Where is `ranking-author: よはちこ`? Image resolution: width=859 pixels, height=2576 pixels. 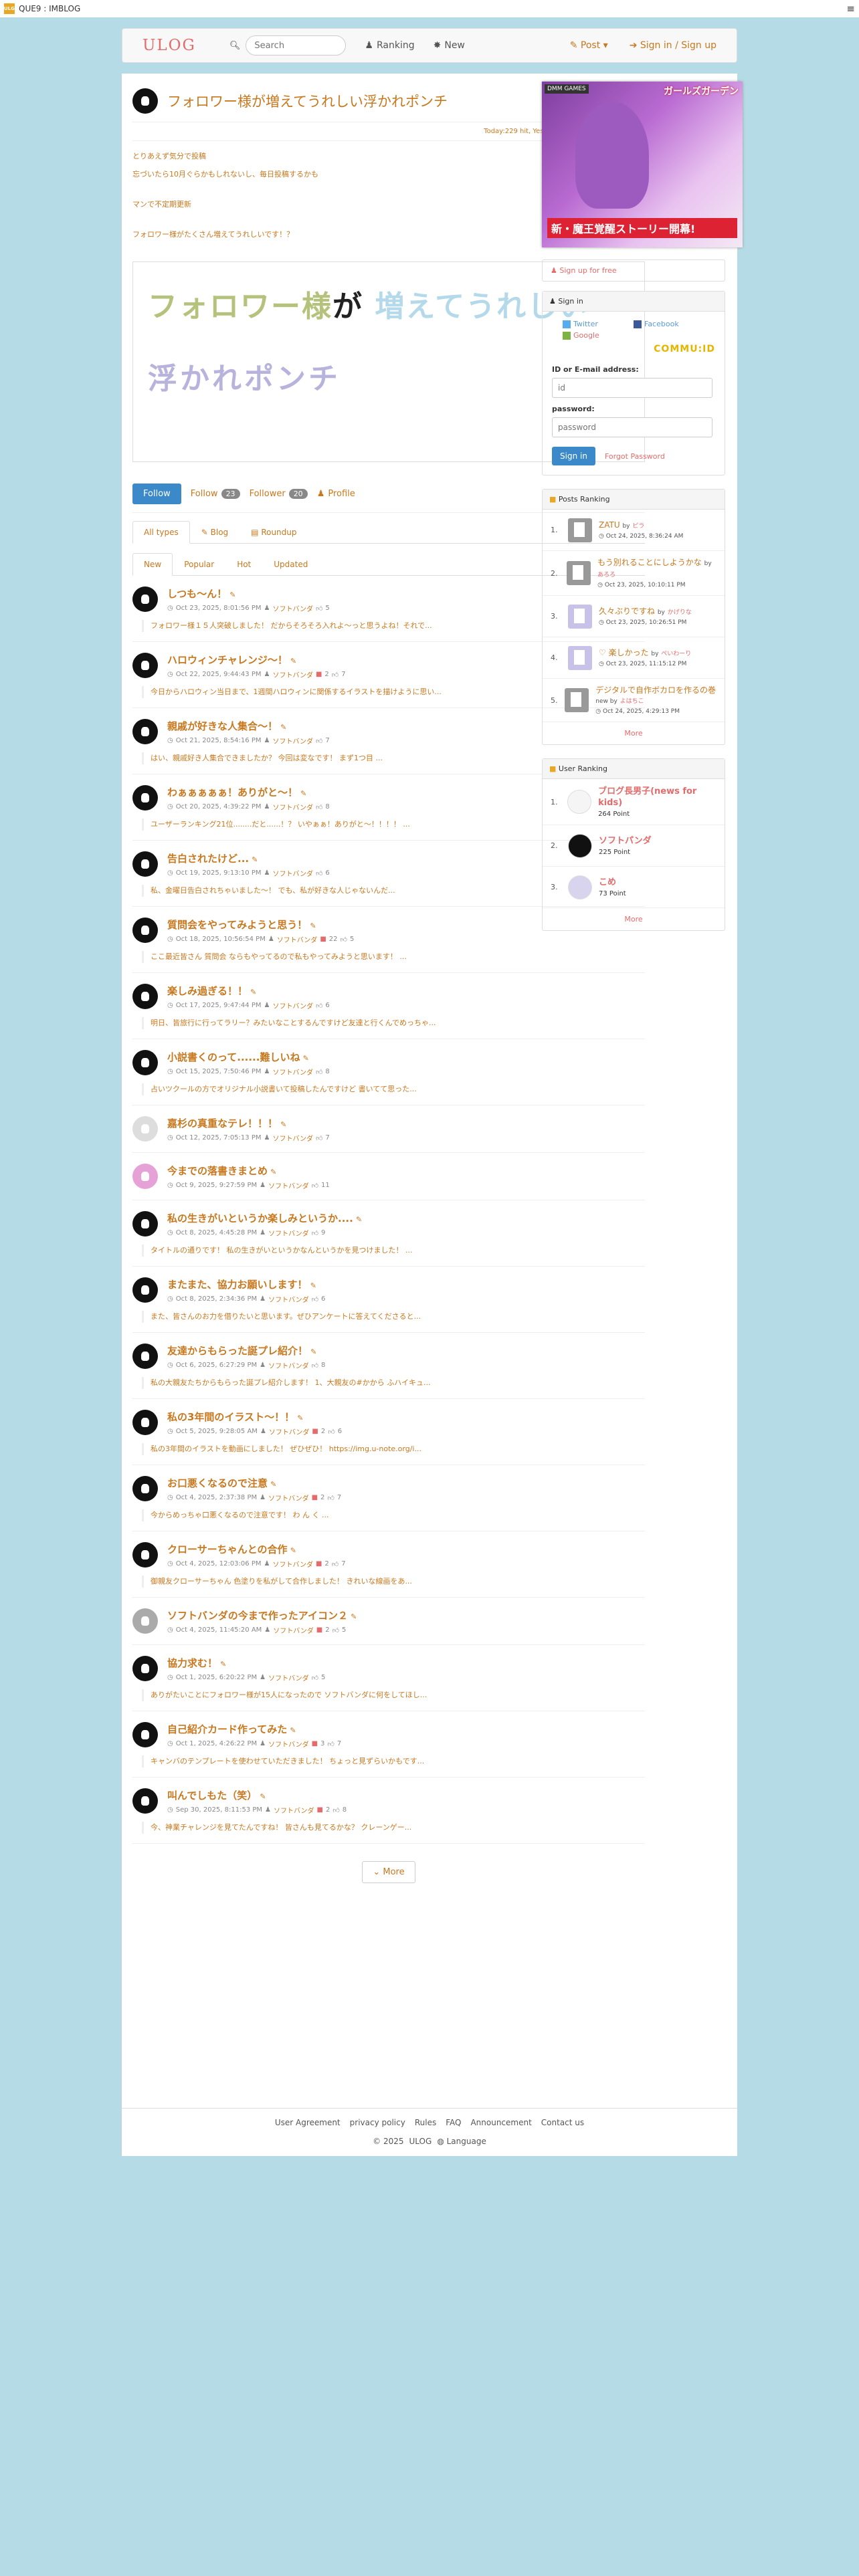 ranking-author: よはちこ is located at coordinates (632, 701).